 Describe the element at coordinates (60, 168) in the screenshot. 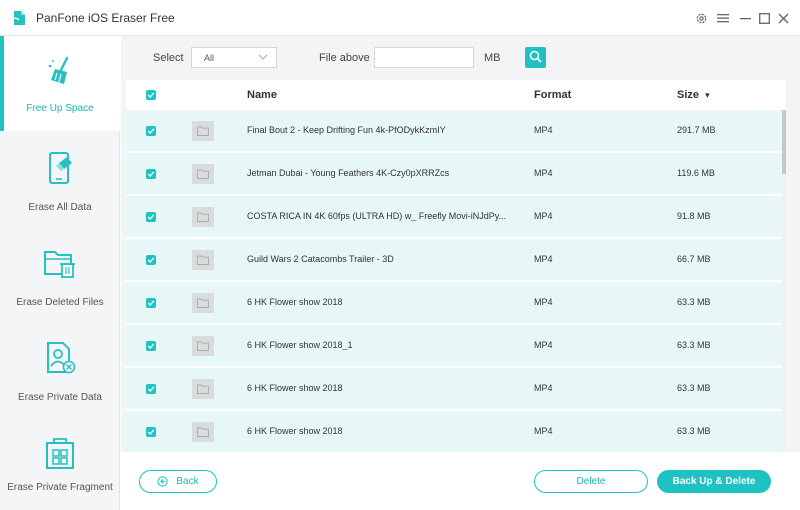

I see `phone-eraser-icon` at that location.